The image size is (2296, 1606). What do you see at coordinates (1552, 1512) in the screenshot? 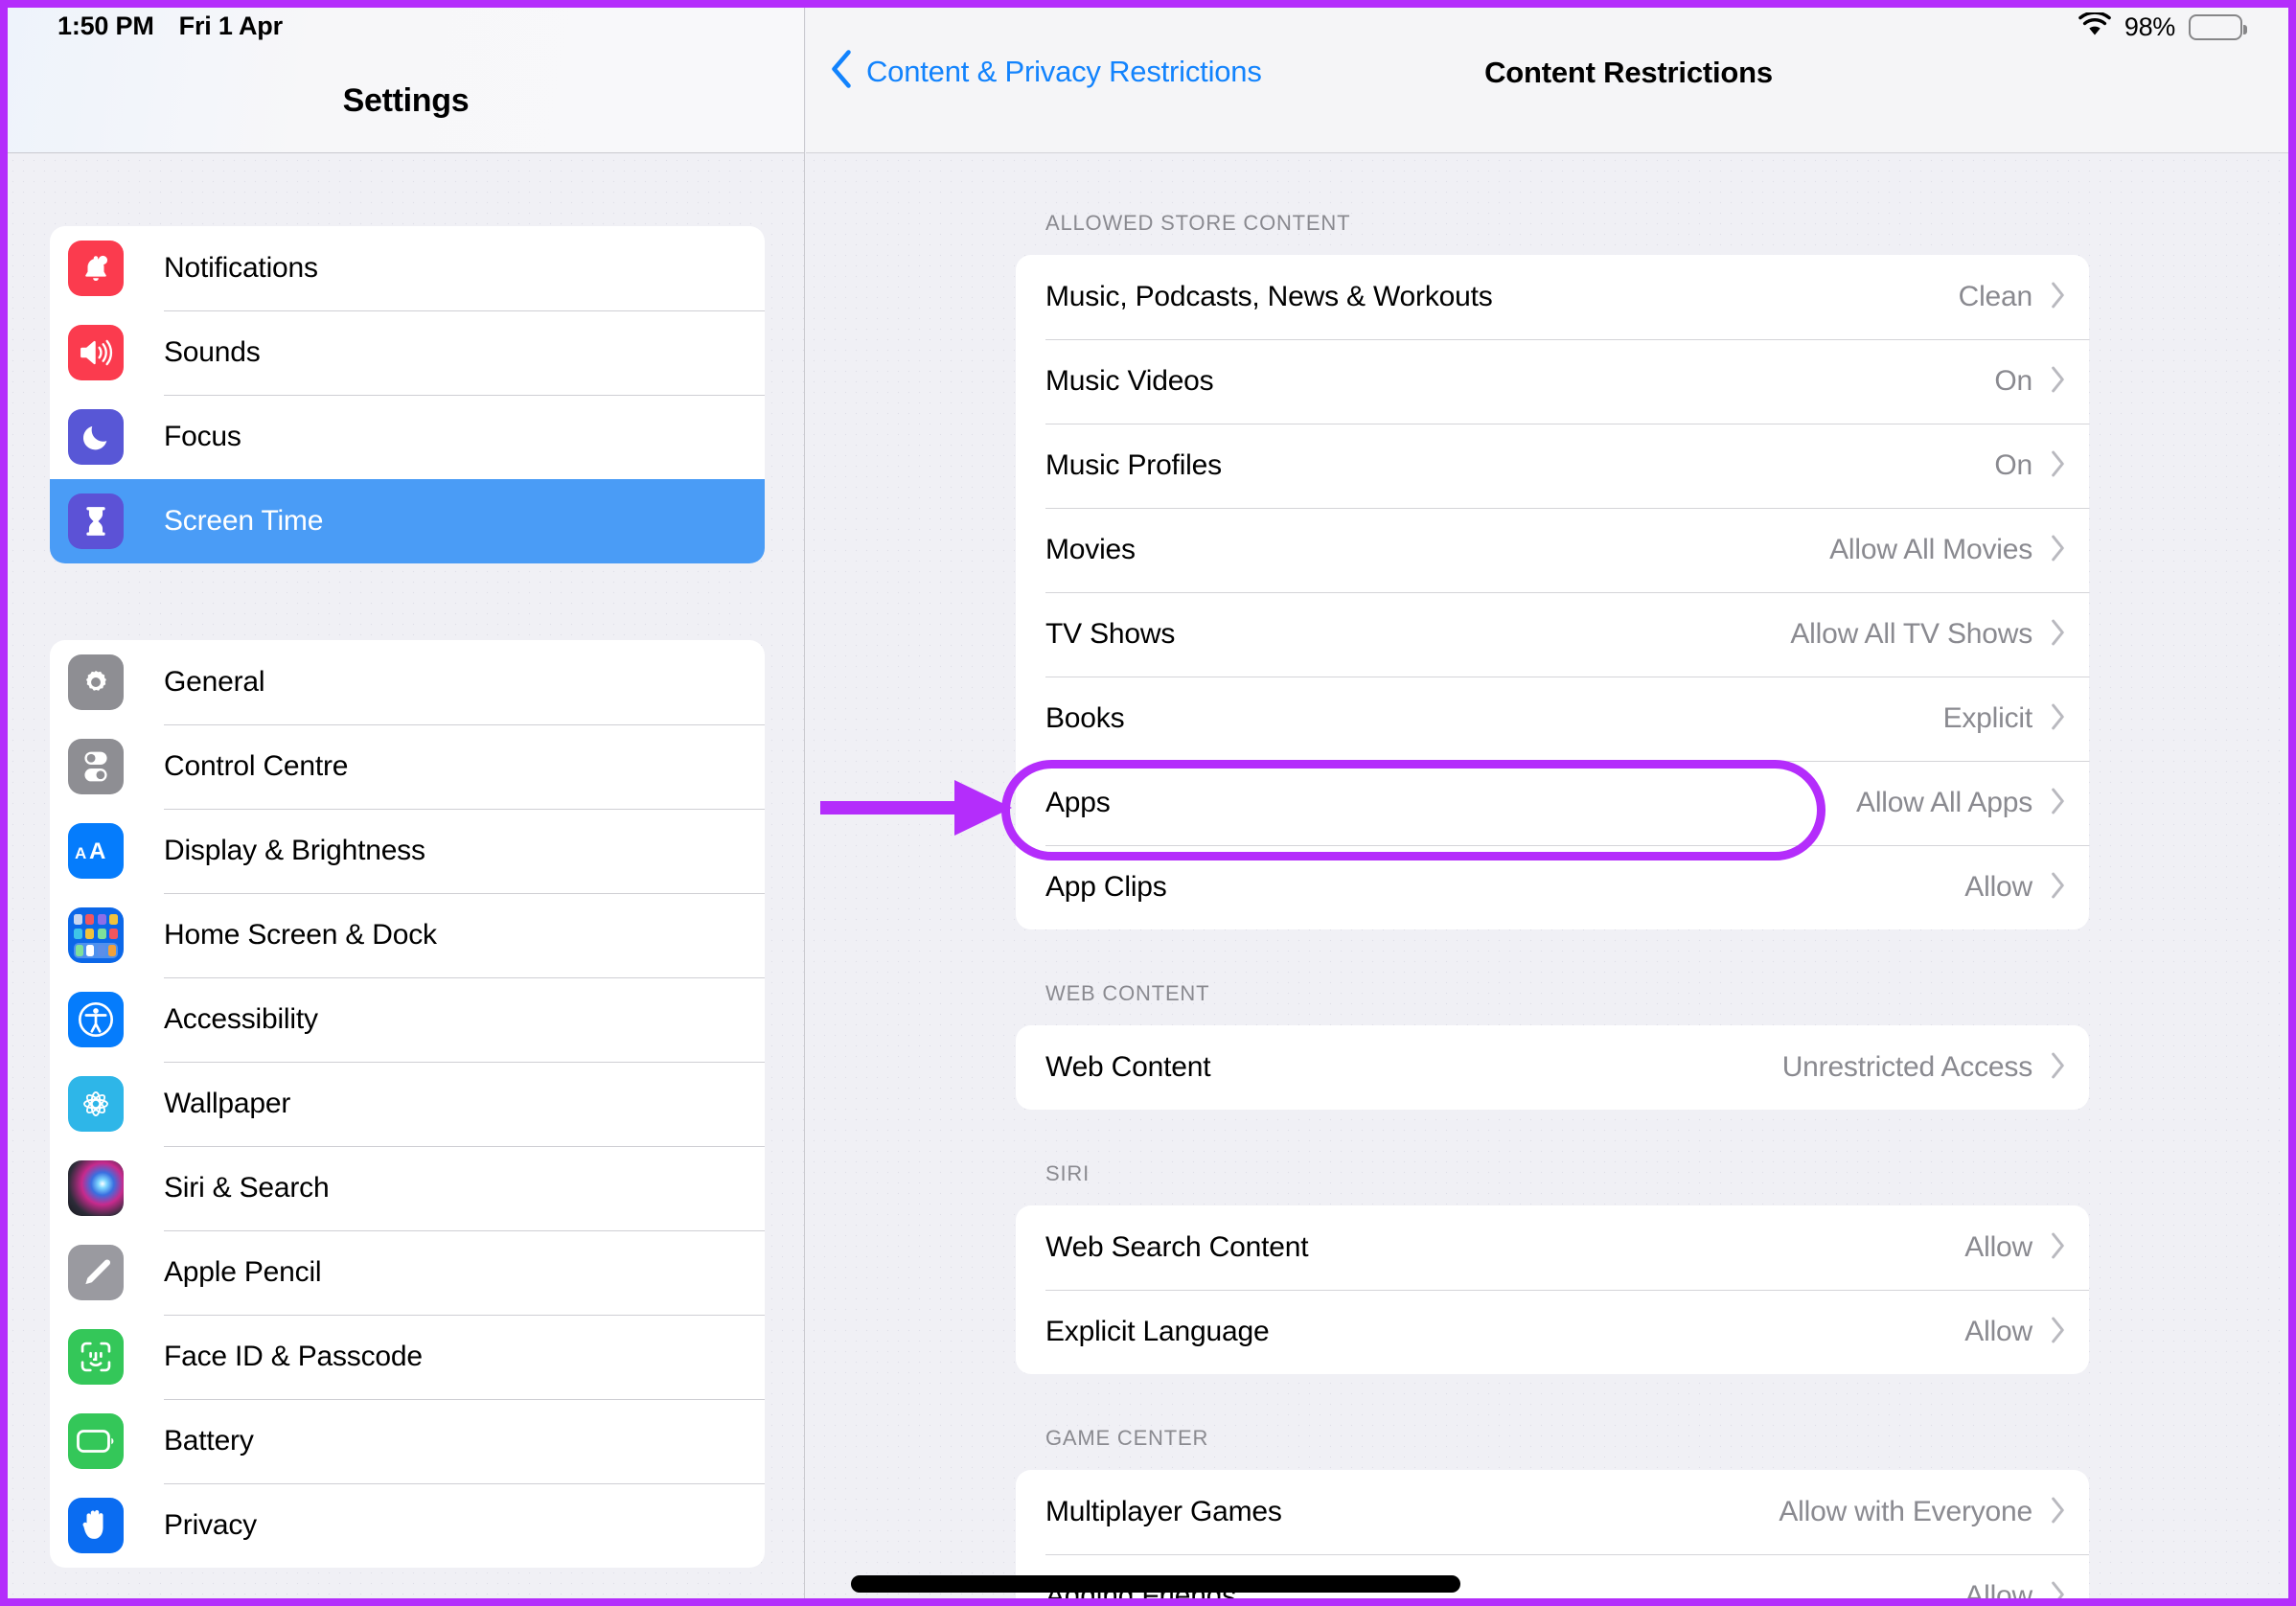
I see `row-multiplayer-games: Multiplayer Games Allow with Everyone` at bounding box center [1552, 1512].